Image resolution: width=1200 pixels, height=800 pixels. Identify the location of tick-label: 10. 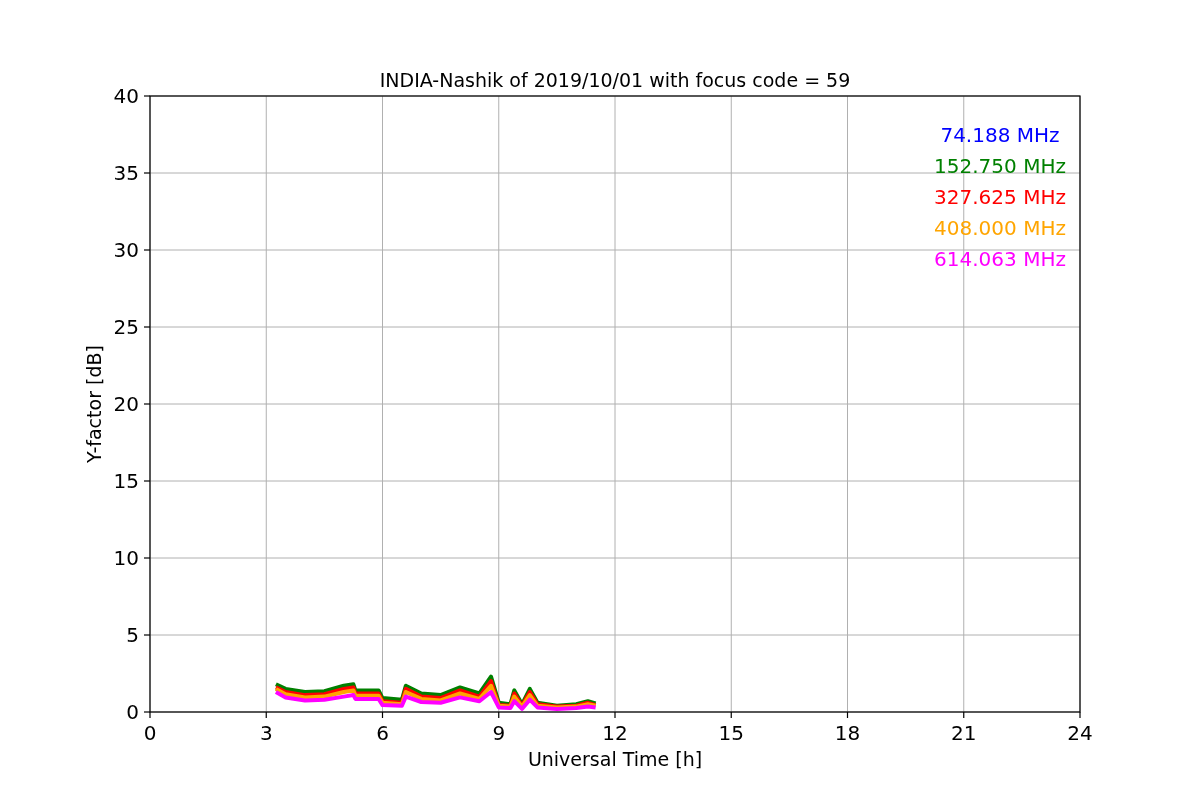
(126, 558).